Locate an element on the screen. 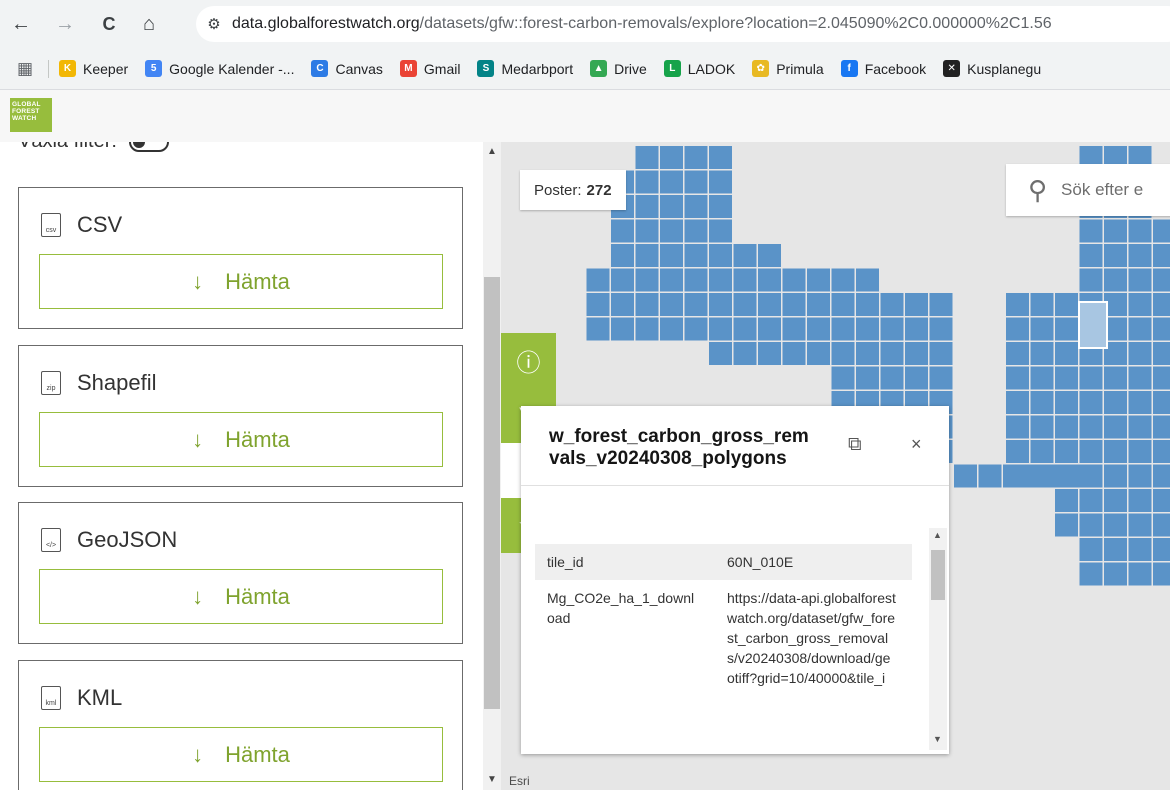 The image size is (1170, 790). reload-icon: C is located at coordinates (109, 24).